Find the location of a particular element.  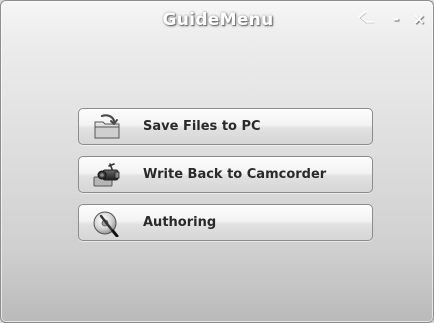

minimize-button: - is located at coordinates (396, 19).